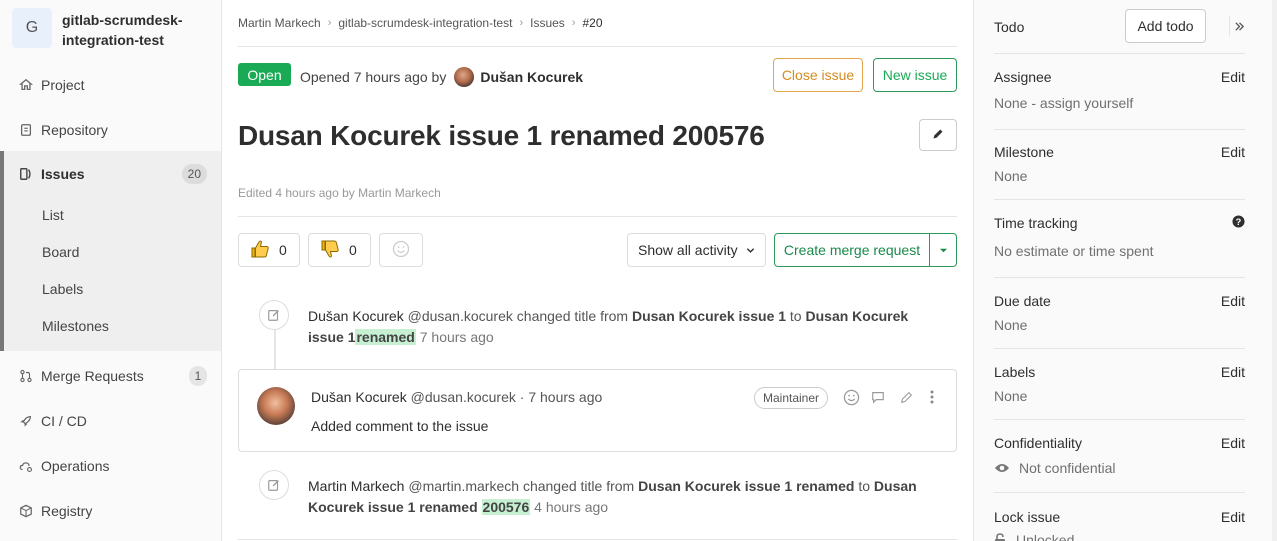 This screenshot has width=1277, height=541. I want to click on comment-author: Dušan Kocurek, so click(359, 397).